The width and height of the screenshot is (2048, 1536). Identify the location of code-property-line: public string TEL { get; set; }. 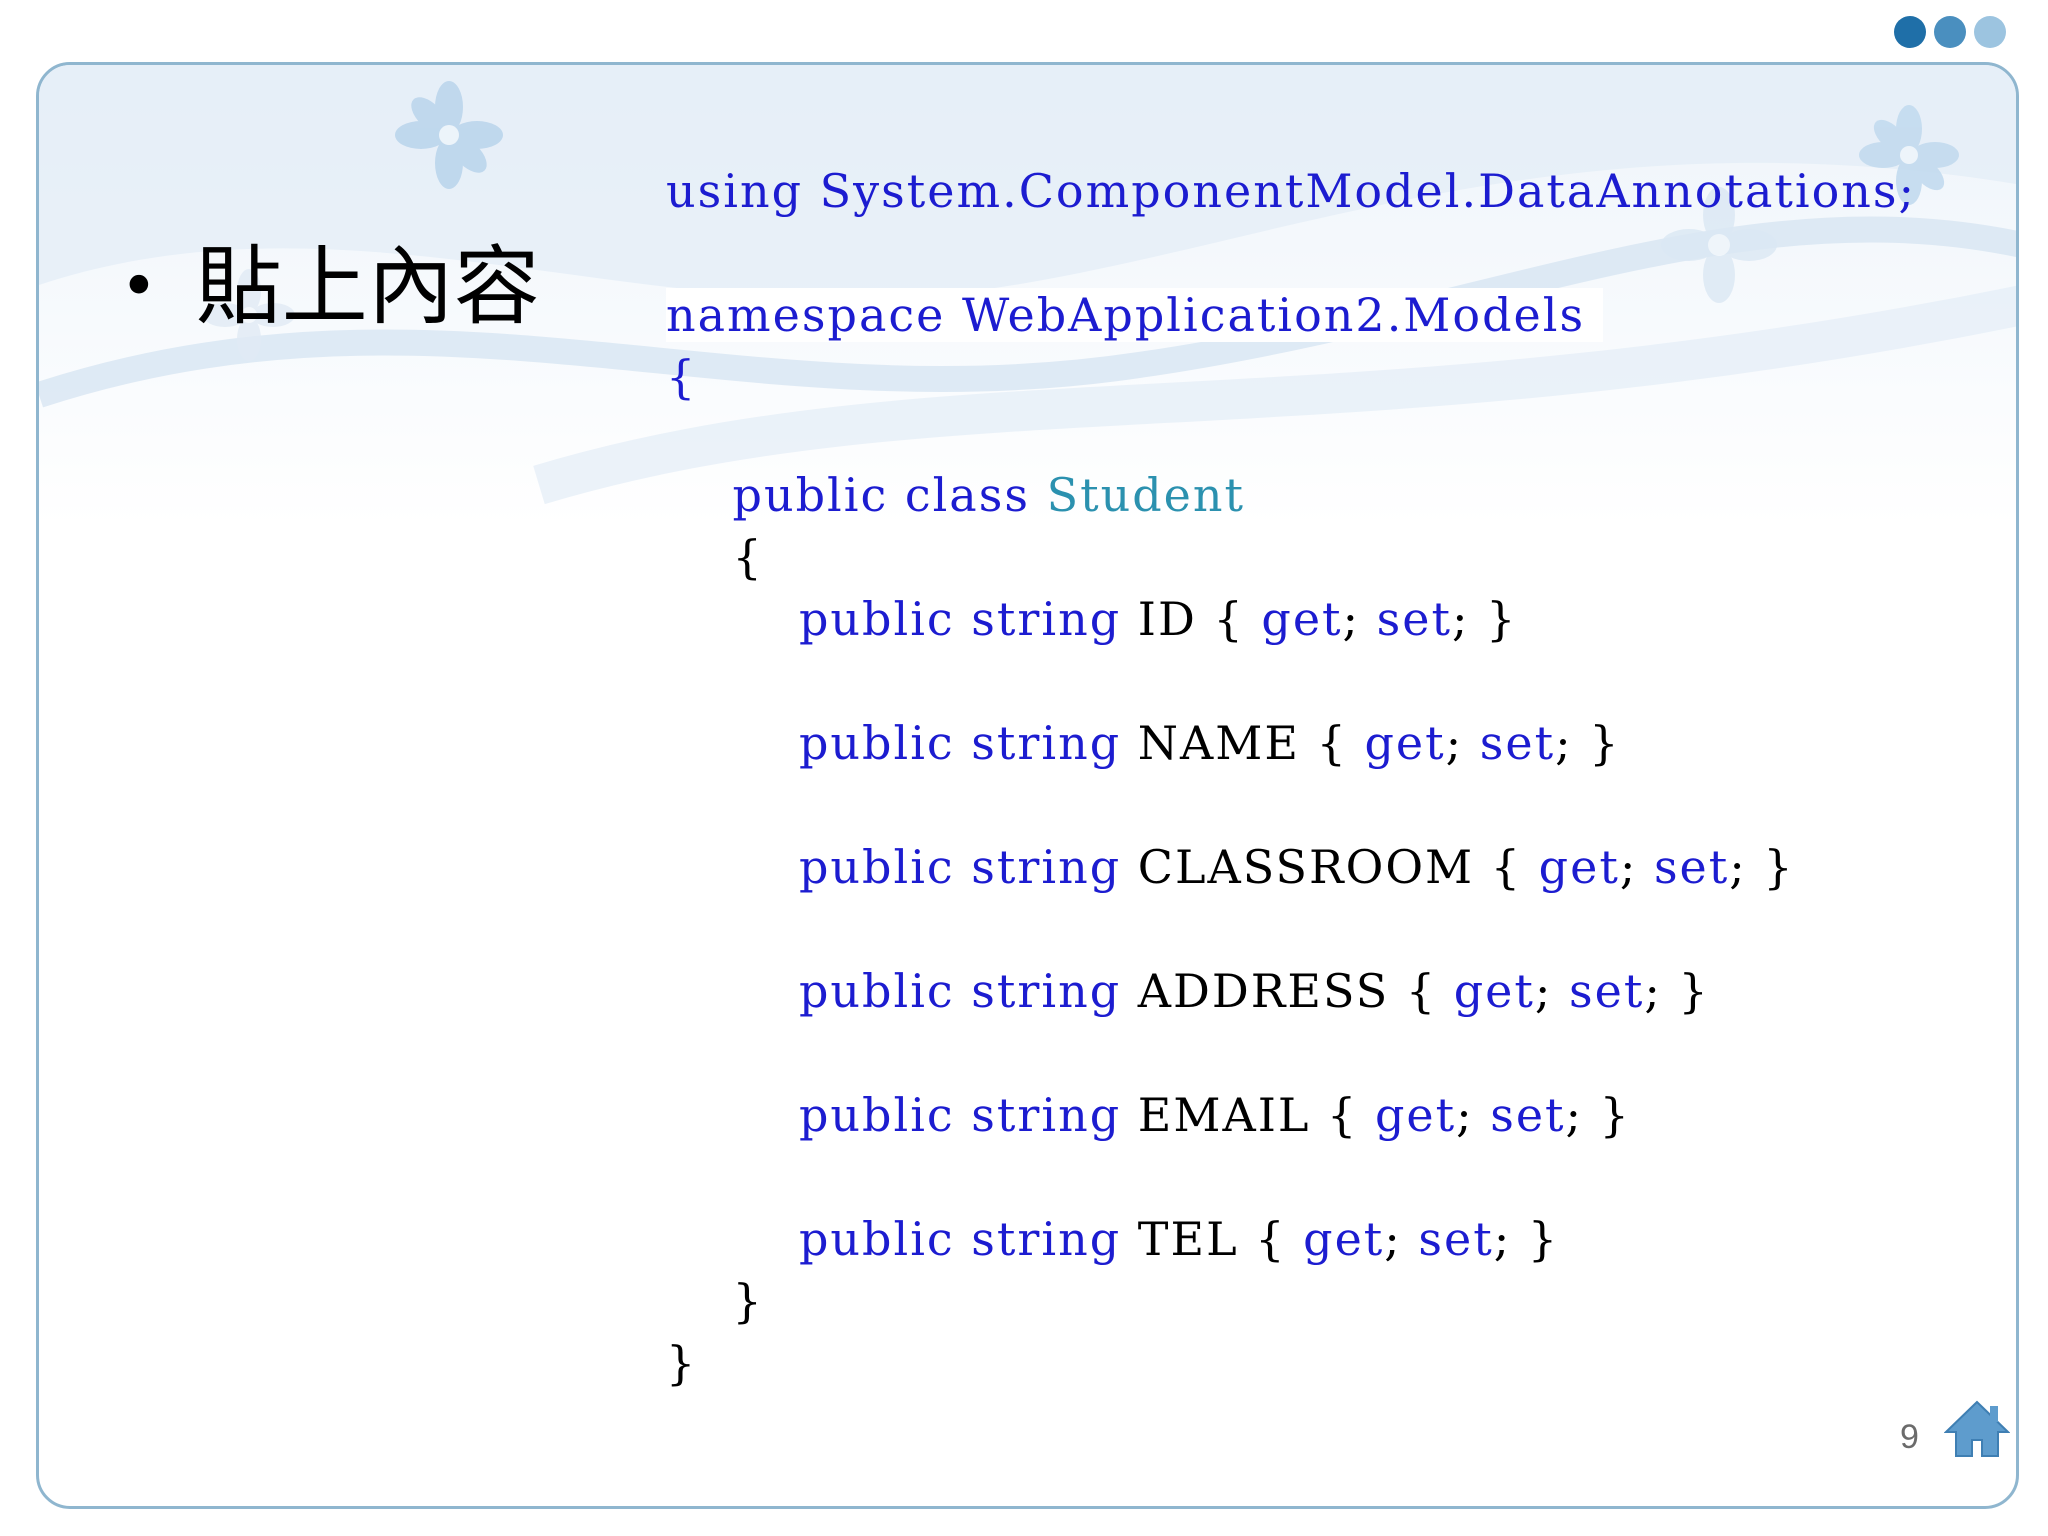
(1291, 1239).